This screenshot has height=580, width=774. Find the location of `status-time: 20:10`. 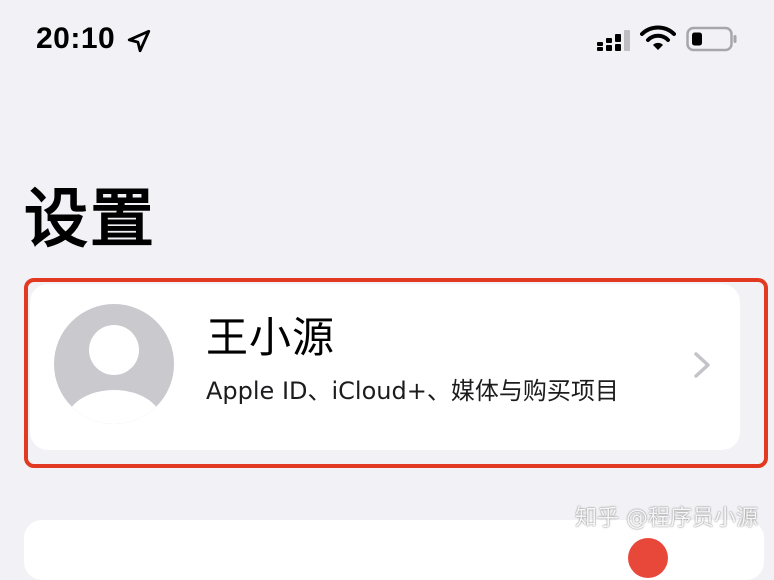

status-time: 20:10 is located at coordinates (76, 38).